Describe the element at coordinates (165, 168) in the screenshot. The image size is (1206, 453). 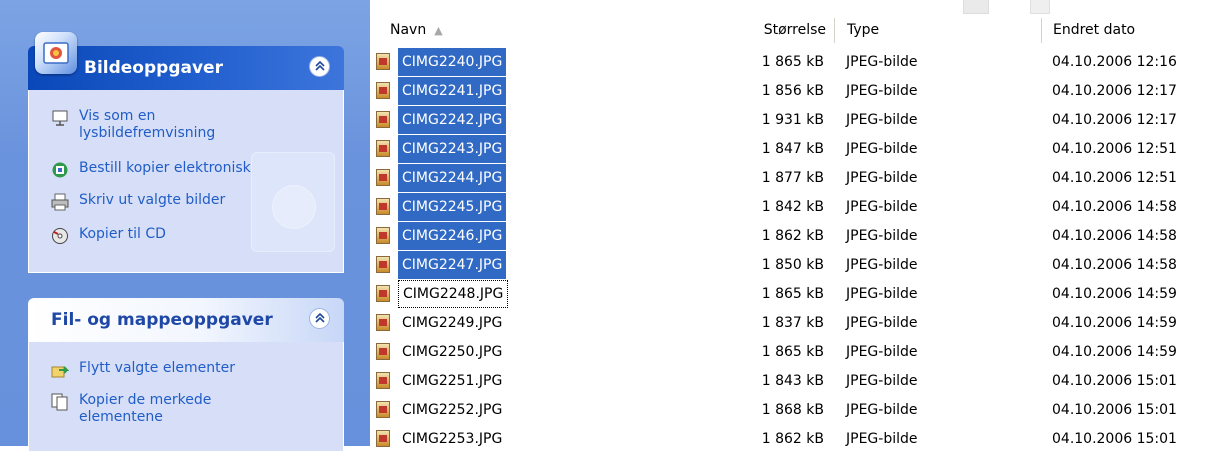
I see `task-order-prints-label: Bestill kopier elektronisk` at that location.